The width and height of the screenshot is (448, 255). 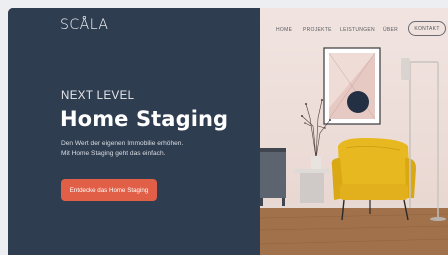 I want to click on baseboard, so click(x=354, y=205).